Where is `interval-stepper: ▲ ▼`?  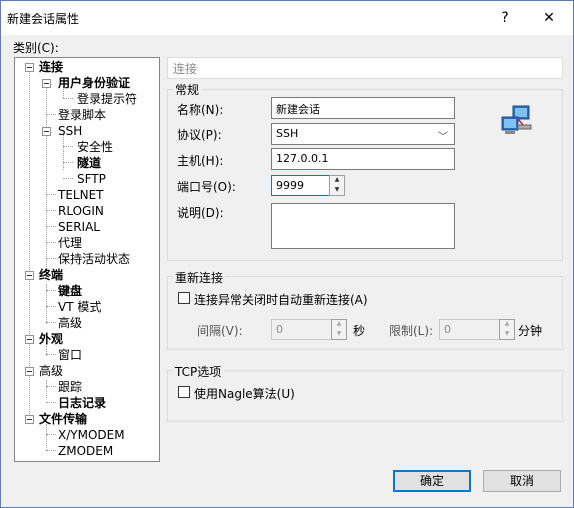 interval-stepper: ▲ ▼ is located at coordinates (339, 329).